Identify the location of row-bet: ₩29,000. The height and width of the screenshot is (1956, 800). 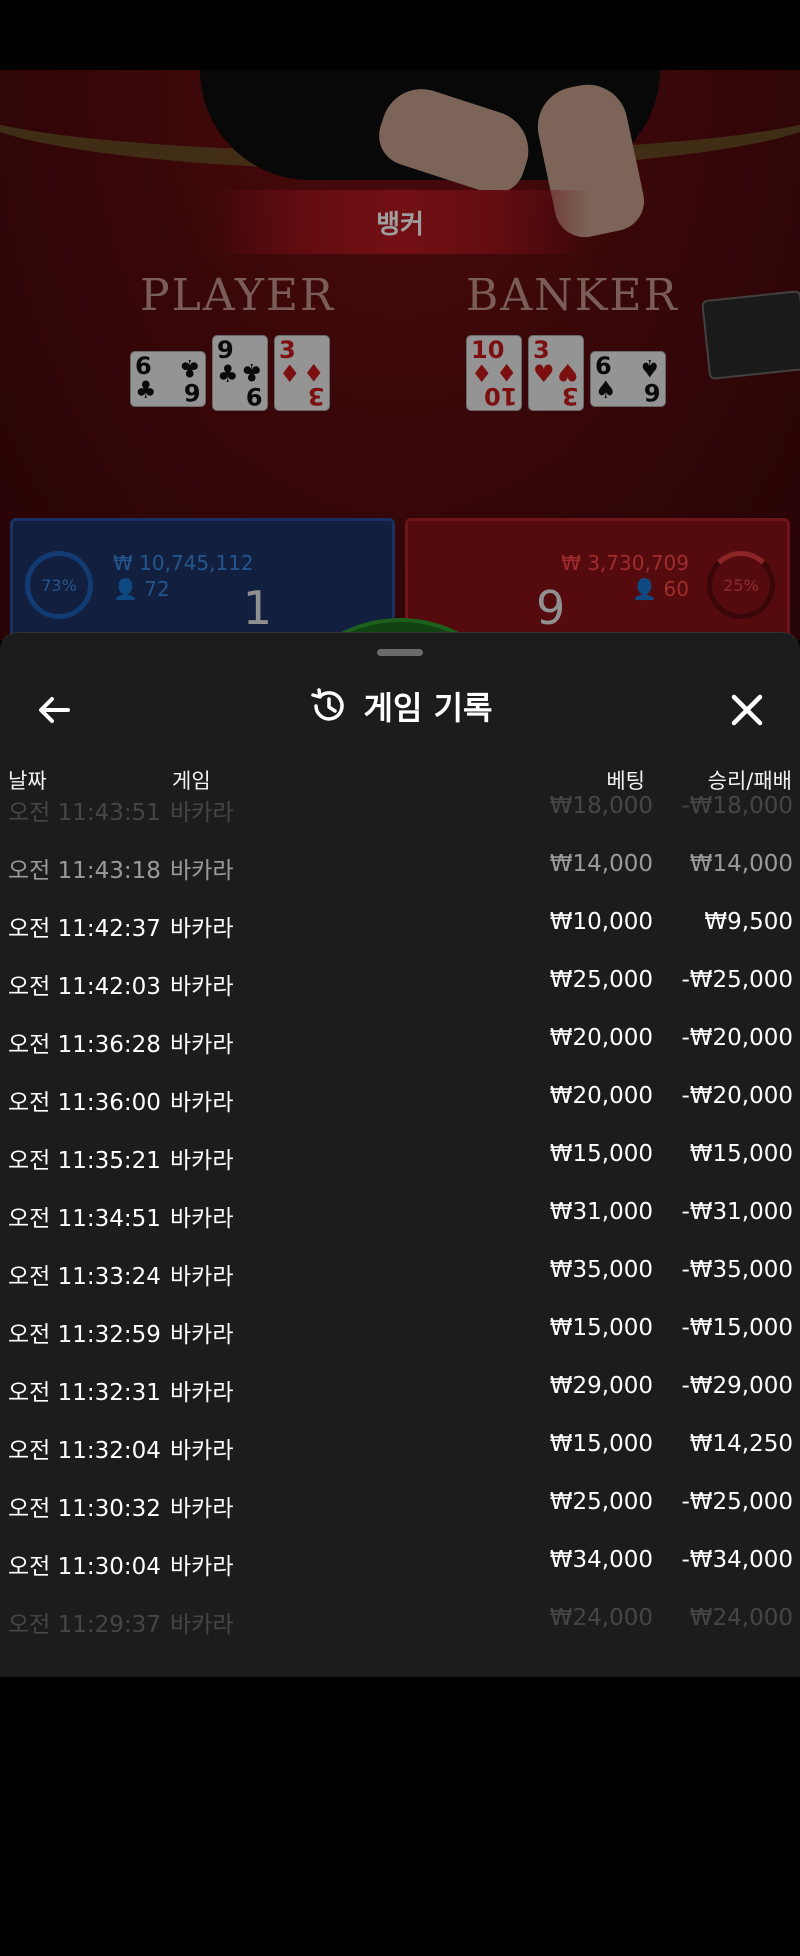
(601, 1386).